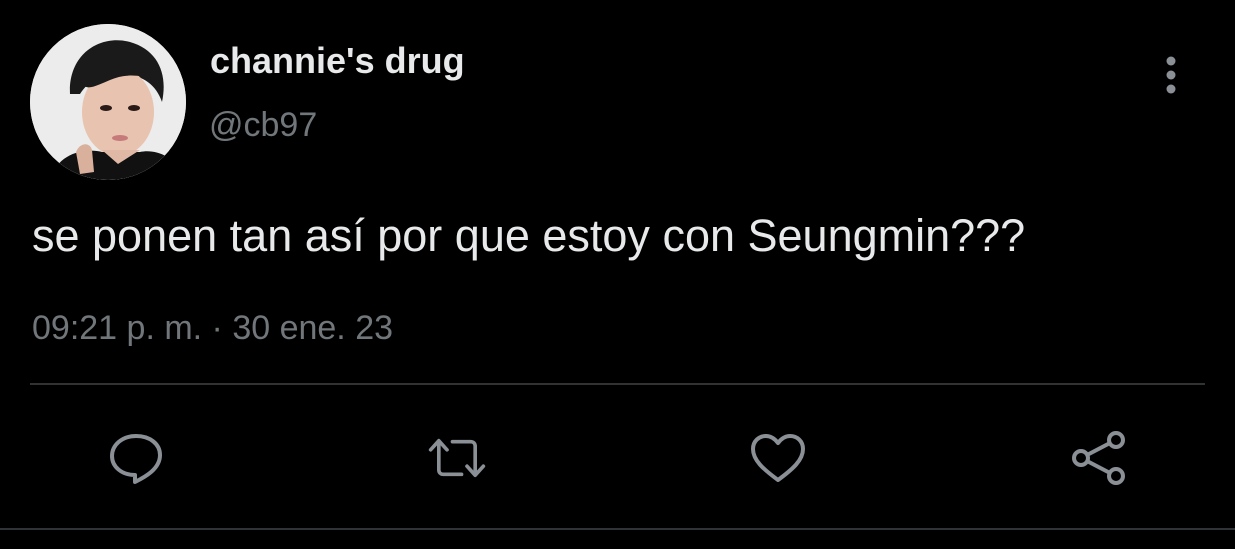  Describe the element at coordinates (617, 529) in the screenshot. I see `bottom-divider` at that location.